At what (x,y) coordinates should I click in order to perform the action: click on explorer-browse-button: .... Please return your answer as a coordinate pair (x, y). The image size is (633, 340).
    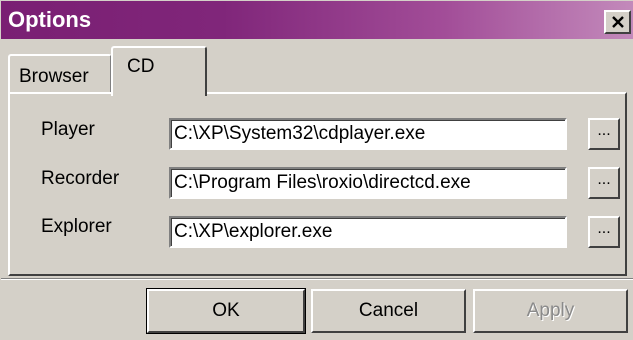
    Looking at the image, I should click on (604, 232).